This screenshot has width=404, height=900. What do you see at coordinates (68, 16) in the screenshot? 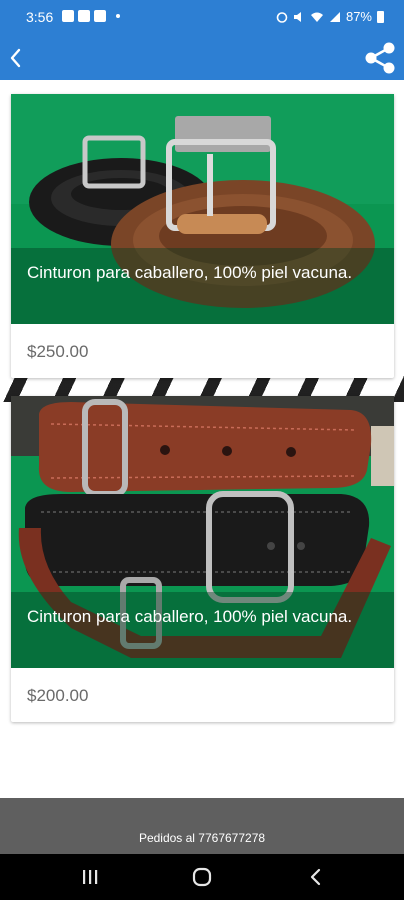
I see `gallery-notification-icon` at bounding box center [68, 16].